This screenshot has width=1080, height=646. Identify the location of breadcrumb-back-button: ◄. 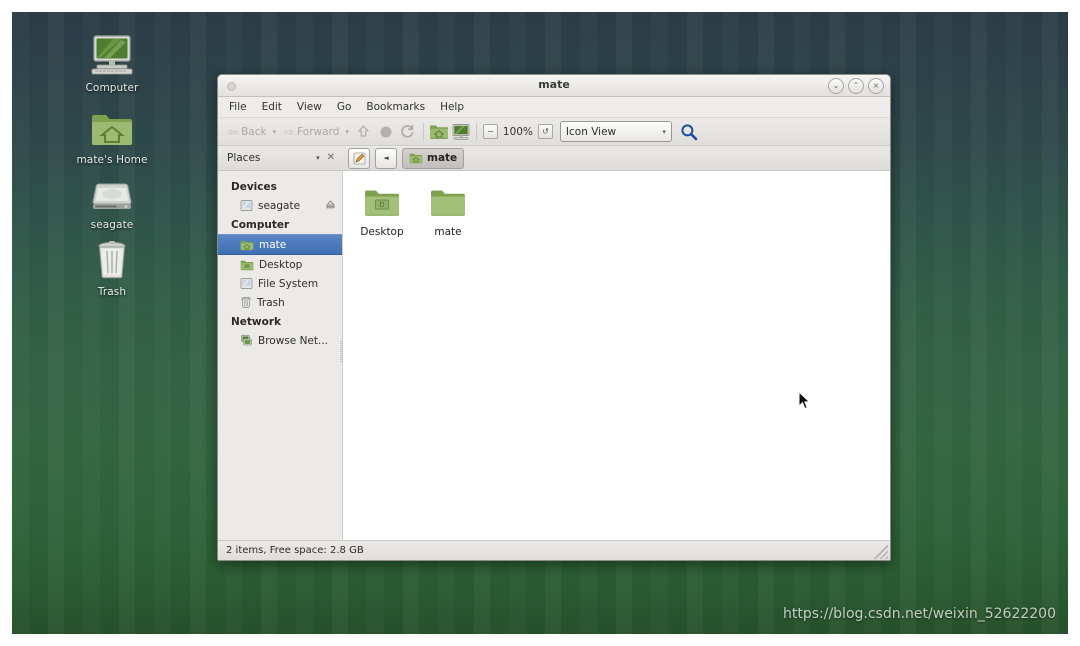
(386, 158).